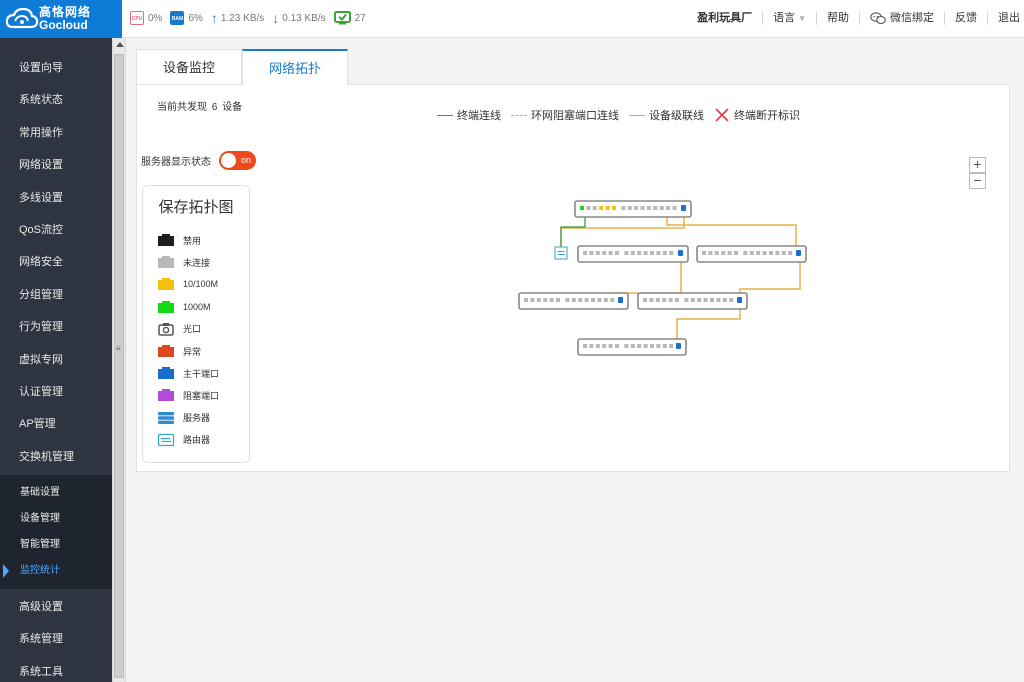 This screenshot has height=682, width=1024. I want to click on sidebar-subitem: 智能管理, so click(56, 545).